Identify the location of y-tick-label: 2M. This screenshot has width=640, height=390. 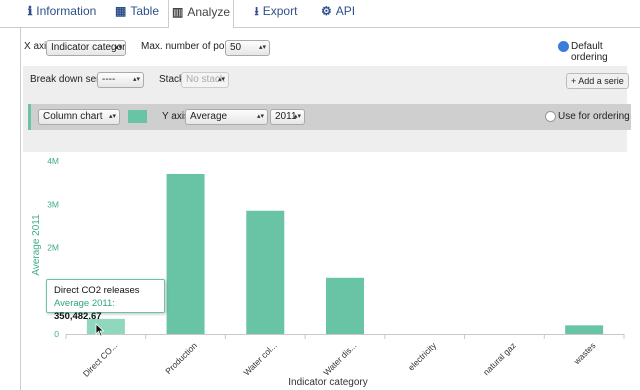
(53, 248).